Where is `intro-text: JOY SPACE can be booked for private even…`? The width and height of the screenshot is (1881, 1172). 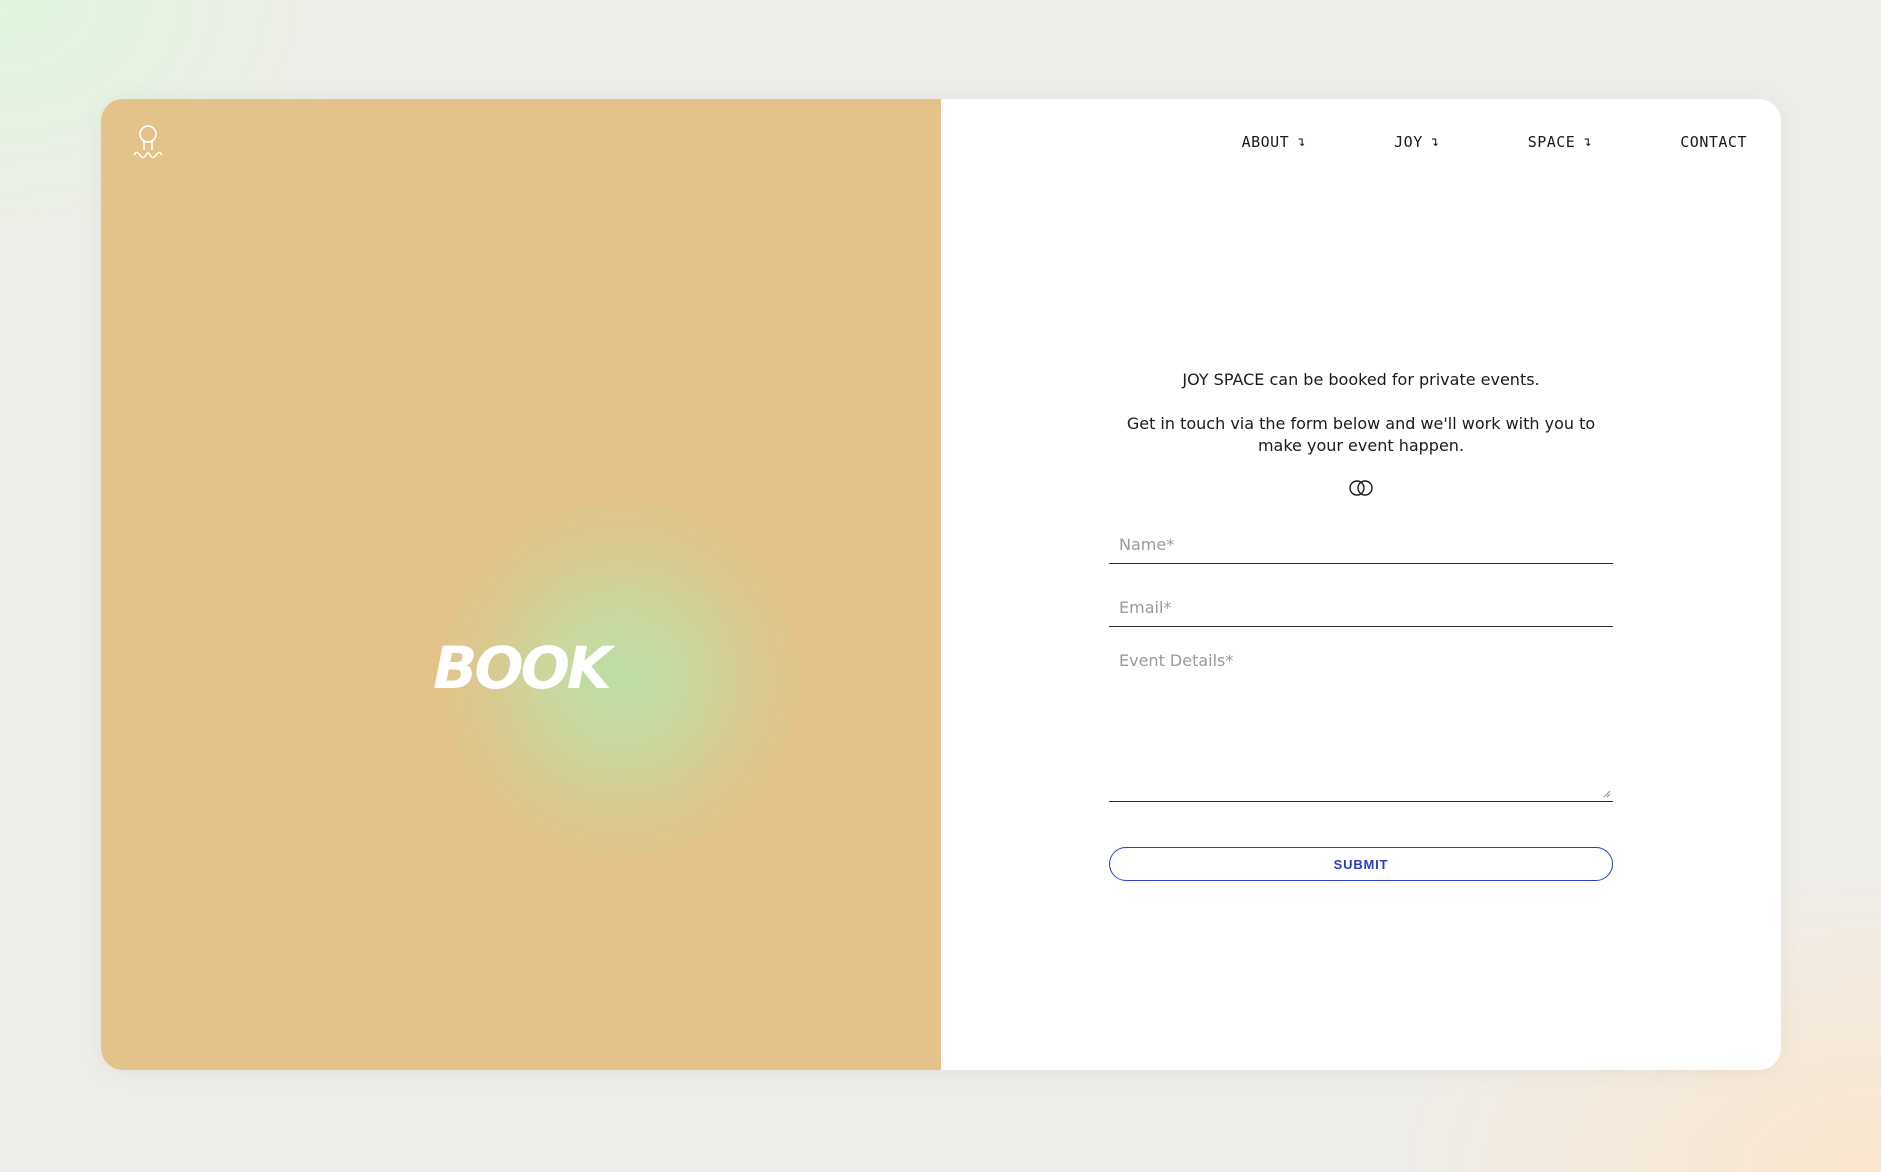 intro-text: JOY SPACE can be booked for private even… is located at coordinates (1361, 413).